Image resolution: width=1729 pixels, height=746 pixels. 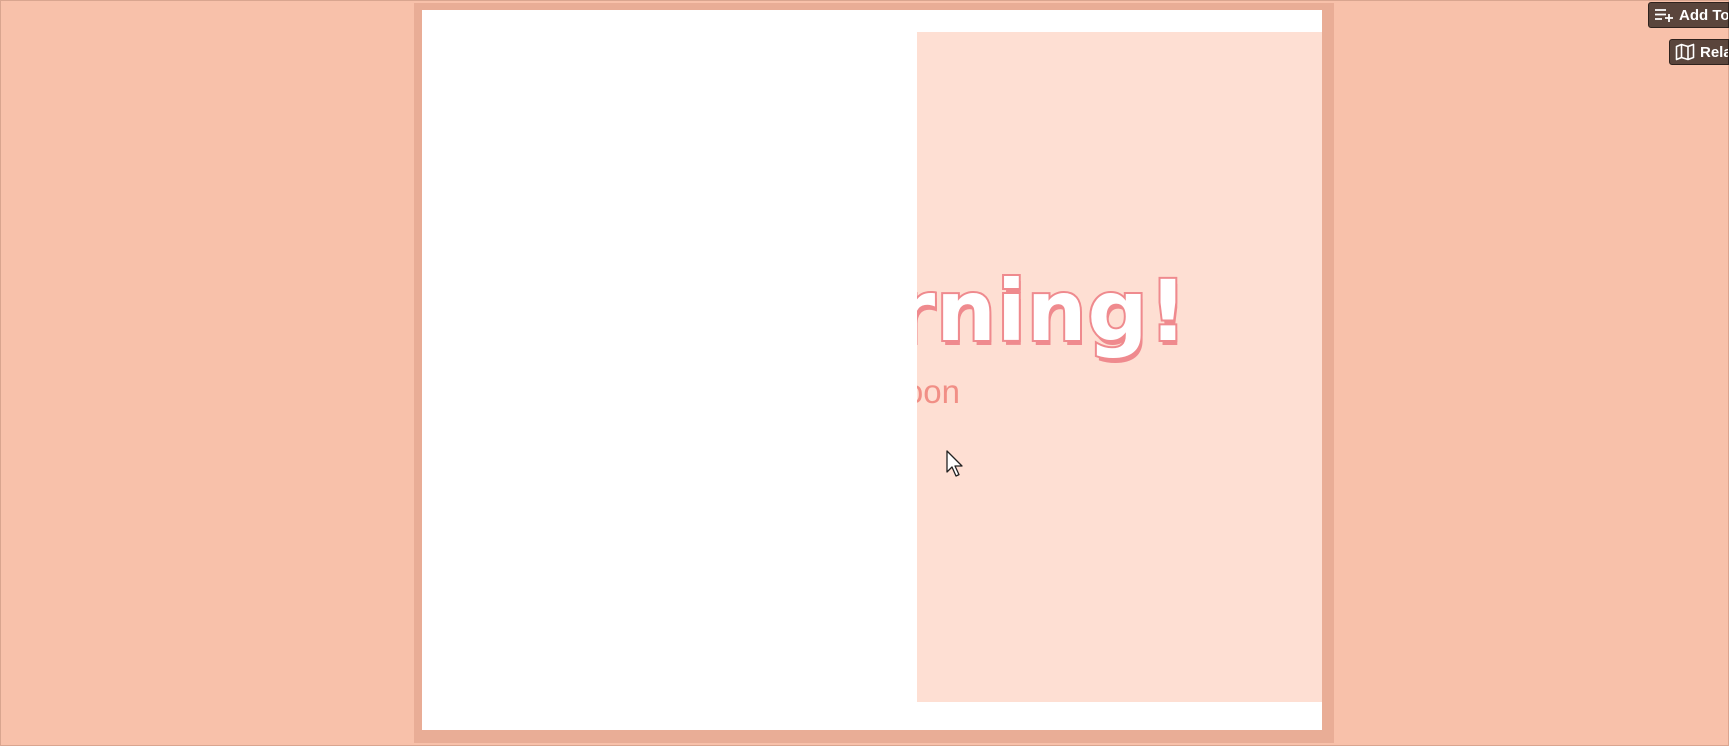 I want to click on related-button: Related, so click(x=1699, y=52).